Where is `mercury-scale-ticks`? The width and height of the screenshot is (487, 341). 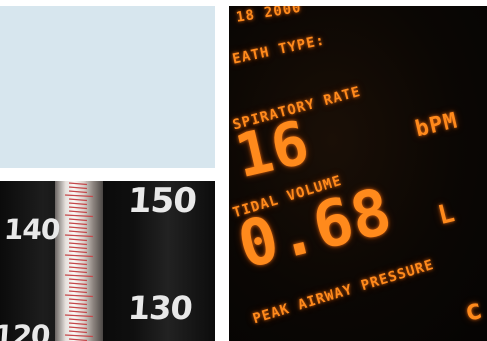
mercury-scale-ticks is located at coordinates (79, 261).